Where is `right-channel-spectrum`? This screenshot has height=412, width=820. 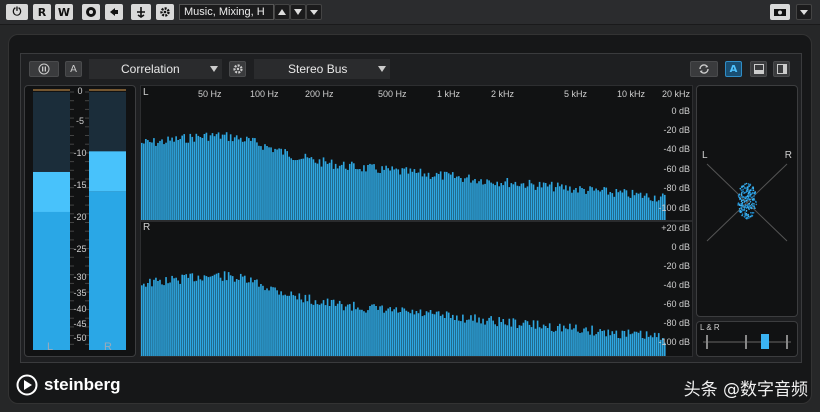
right-channel-spectrum is located at coordinates (403, 313).